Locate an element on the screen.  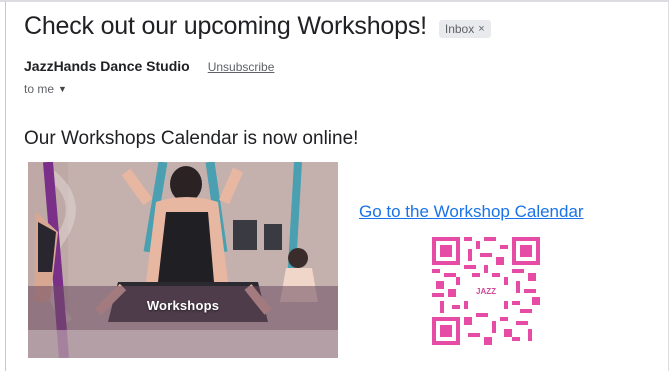
email-body-heading: Our Workshops Calendar is now online! is located at coordinates (191, 138).